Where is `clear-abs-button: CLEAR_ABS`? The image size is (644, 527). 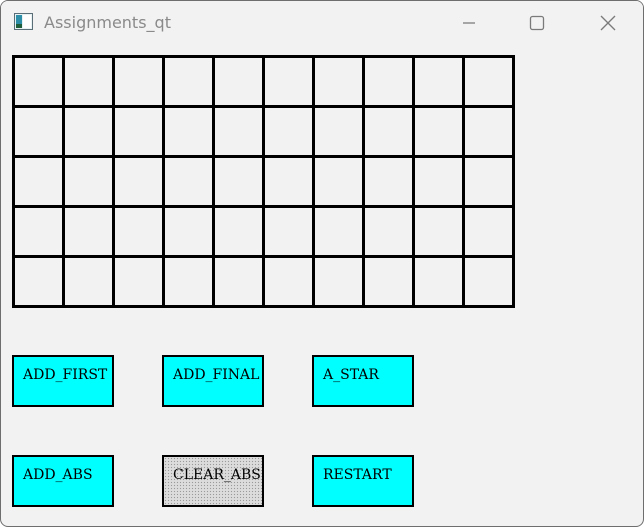
clear-abs-button: CLEAR_ABS is located at coordinates (213, 481).